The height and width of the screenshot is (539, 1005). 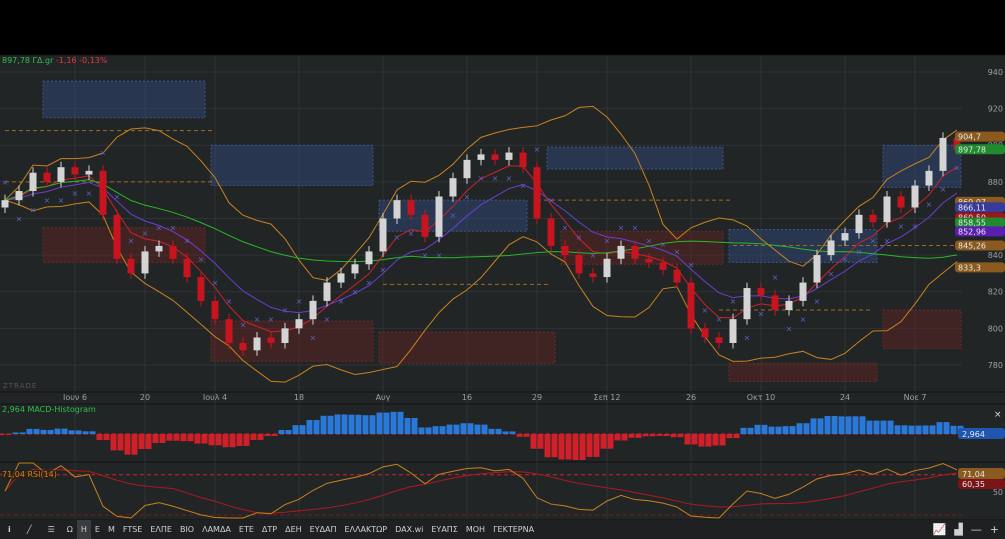 What do you see at coordinates (513, 529) in the screenshot?
I see `toolbar-symbol-16: ΓΕΚΤΕΡΝΑ` at bounding box center [513, 529].